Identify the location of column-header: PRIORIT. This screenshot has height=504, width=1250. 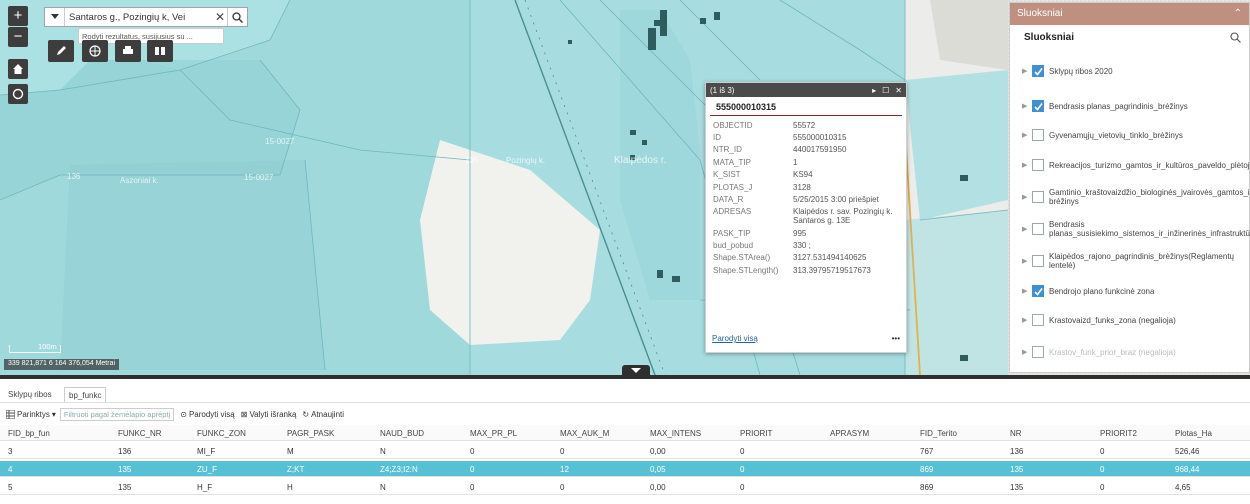
(756, 433).